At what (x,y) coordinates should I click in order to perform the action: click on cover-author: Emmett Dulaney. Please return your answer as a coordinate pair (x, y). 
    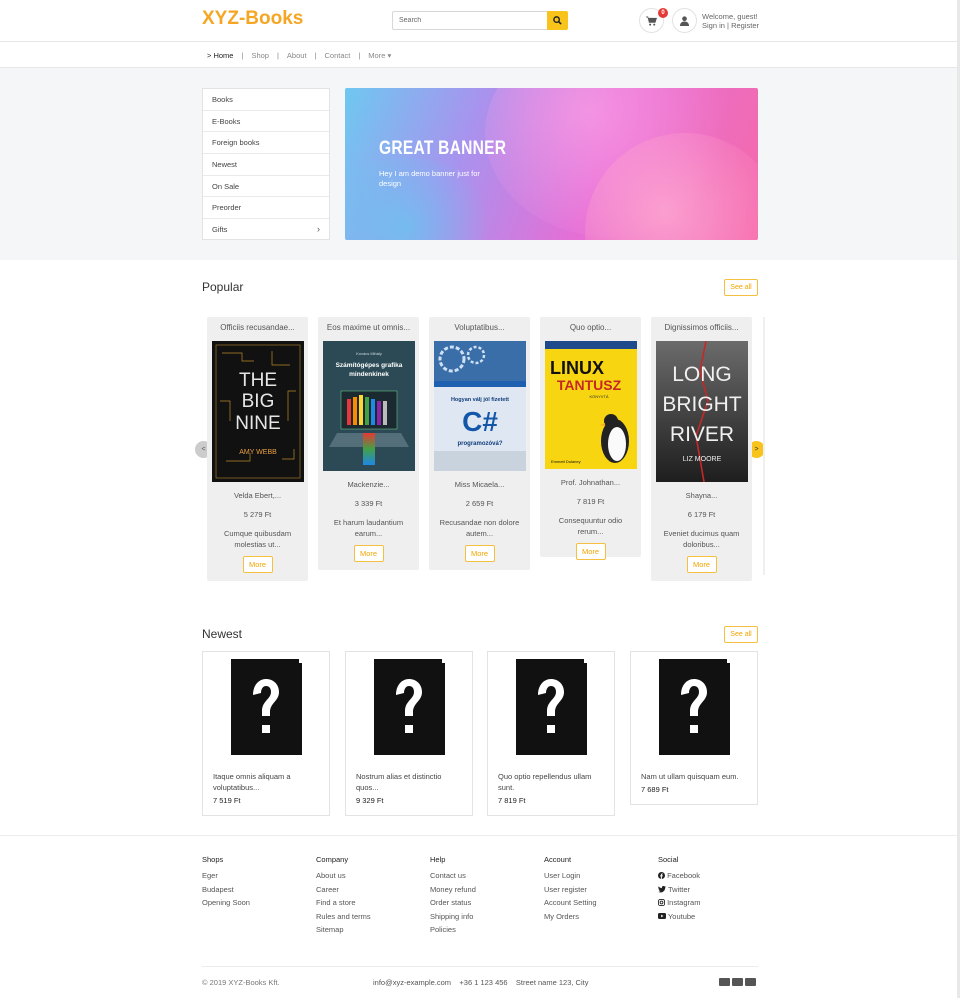
    Looking at the image, I should click on (566, 461).